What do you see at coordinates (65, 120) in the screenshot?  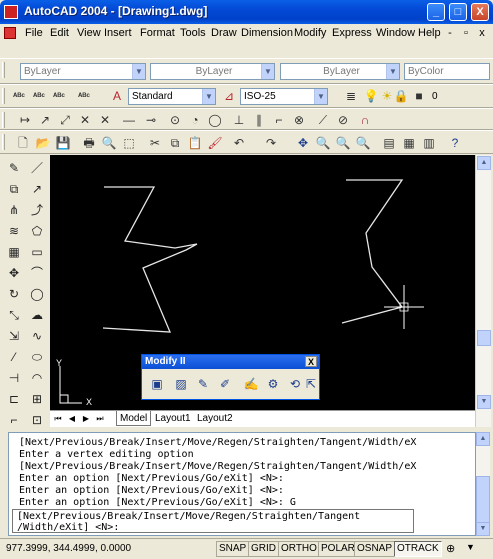 I see `xline-icon: ⤢` at bounding box center [65, 120].